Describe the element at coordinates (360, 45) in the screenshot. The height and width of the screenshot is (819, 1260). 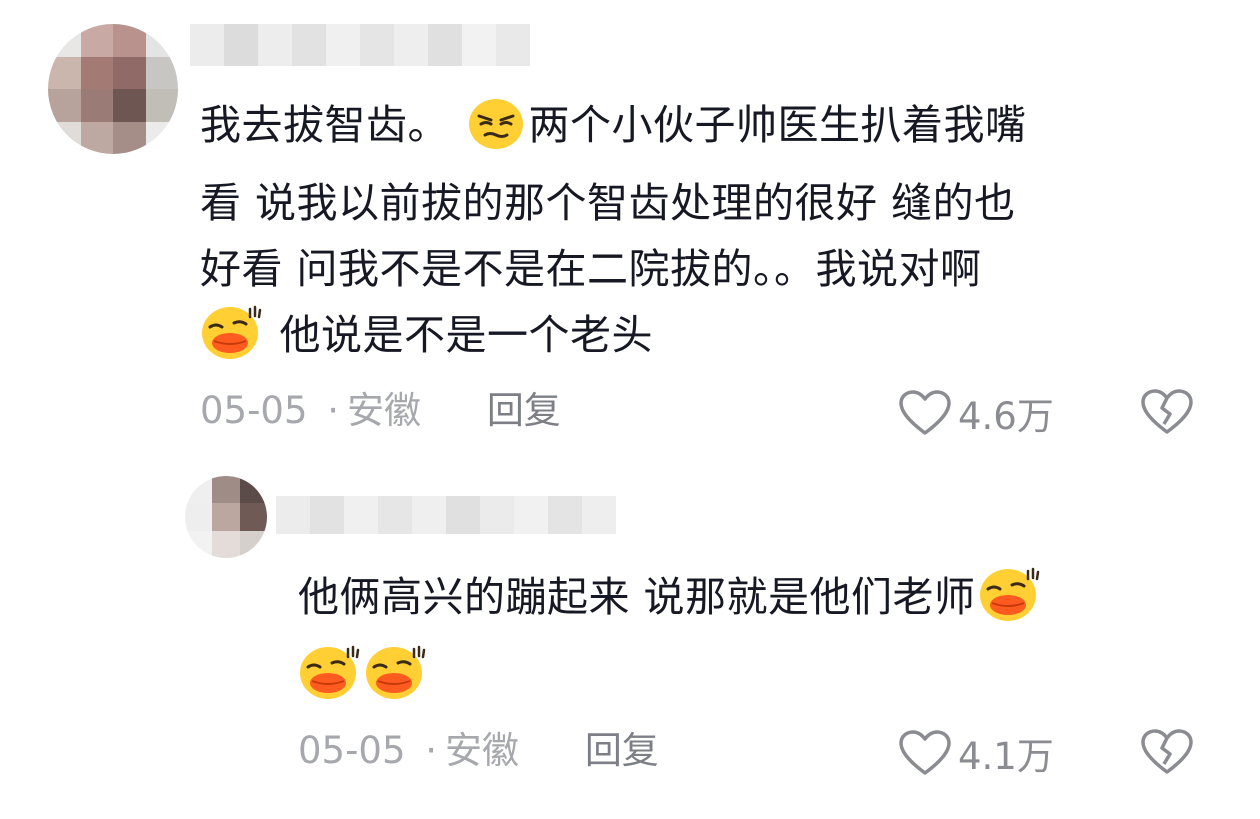
I see `commenter-name-blurred` at that location.